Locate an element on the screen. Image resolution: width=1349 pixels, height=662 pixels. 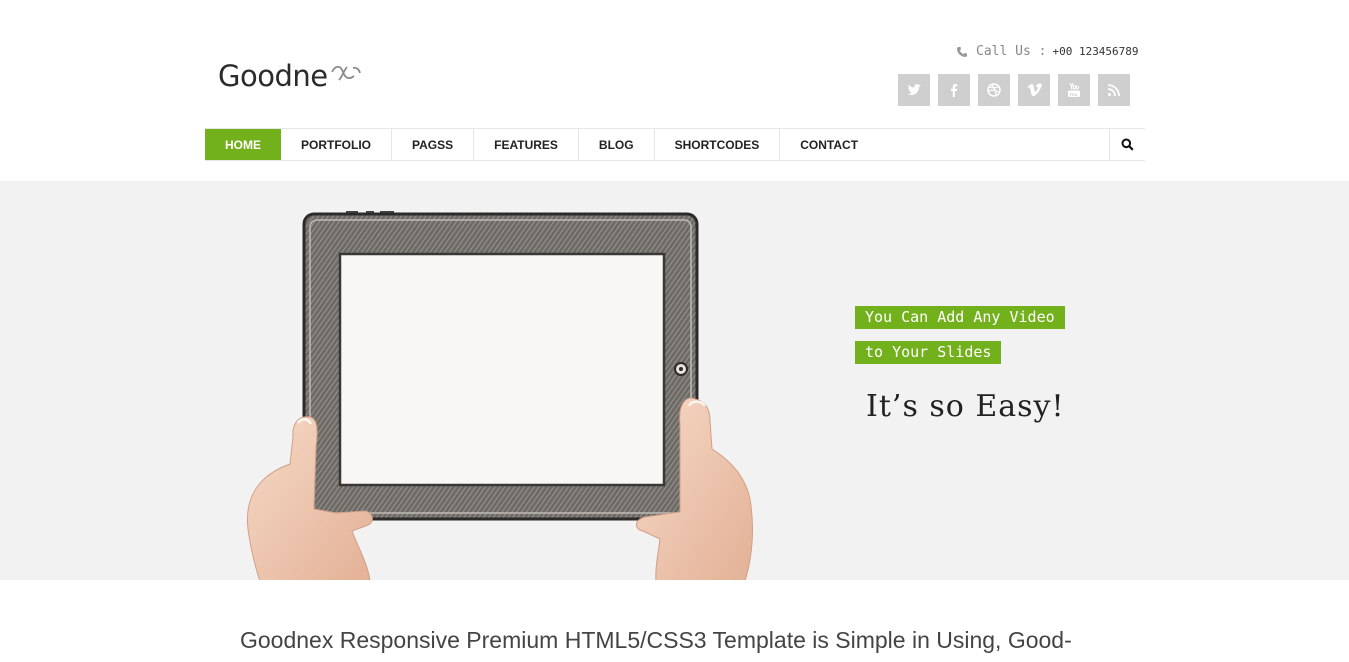
slide-caption-line-1: You Can Add Any Video is located at coordinates (960, 317).